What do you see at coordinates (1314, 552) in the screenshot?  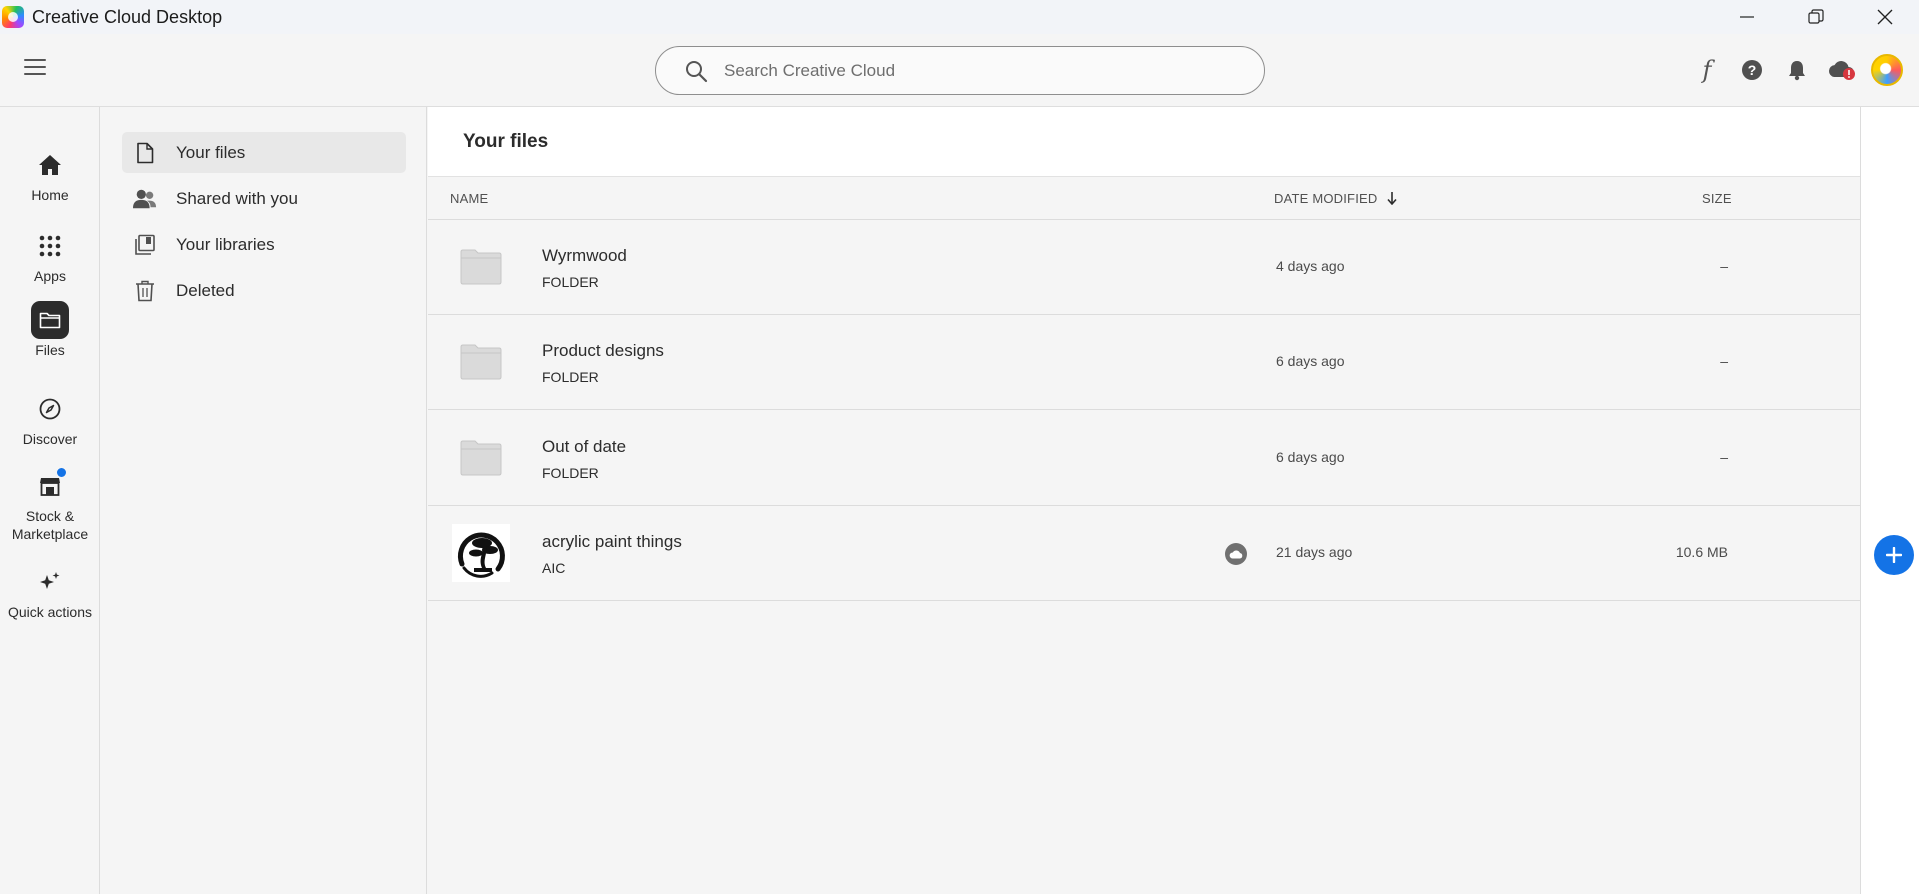 I see `date-modified: 21 days ago` at bounding box center [1314, 552].